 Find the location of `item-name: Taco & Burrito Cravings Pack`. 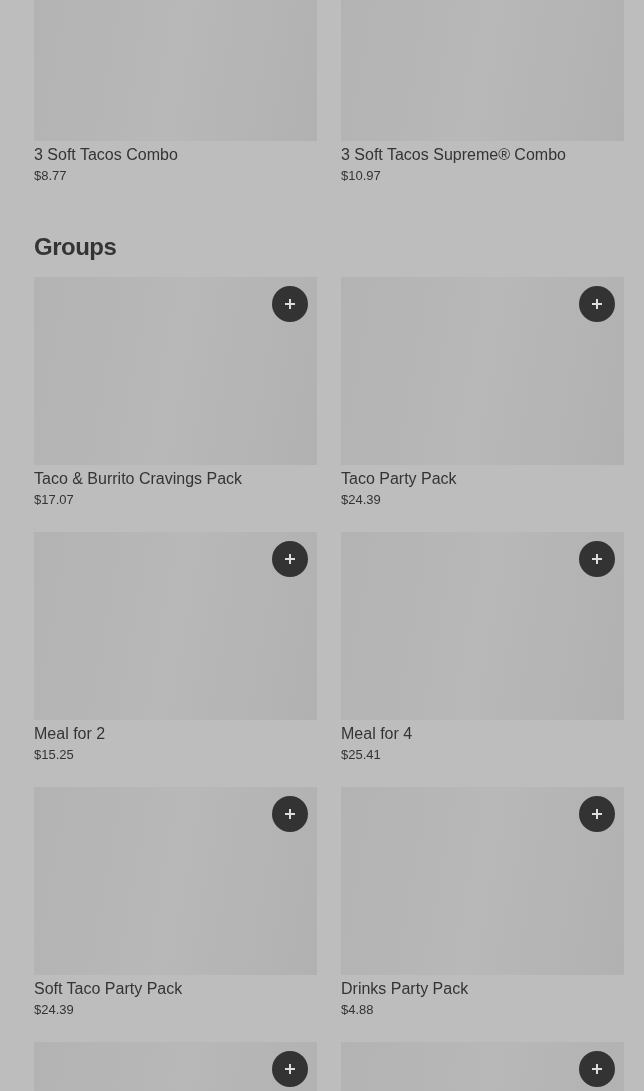

item-name: Taco & Burrito Cravings Pack is located at coordinates (139, 479).